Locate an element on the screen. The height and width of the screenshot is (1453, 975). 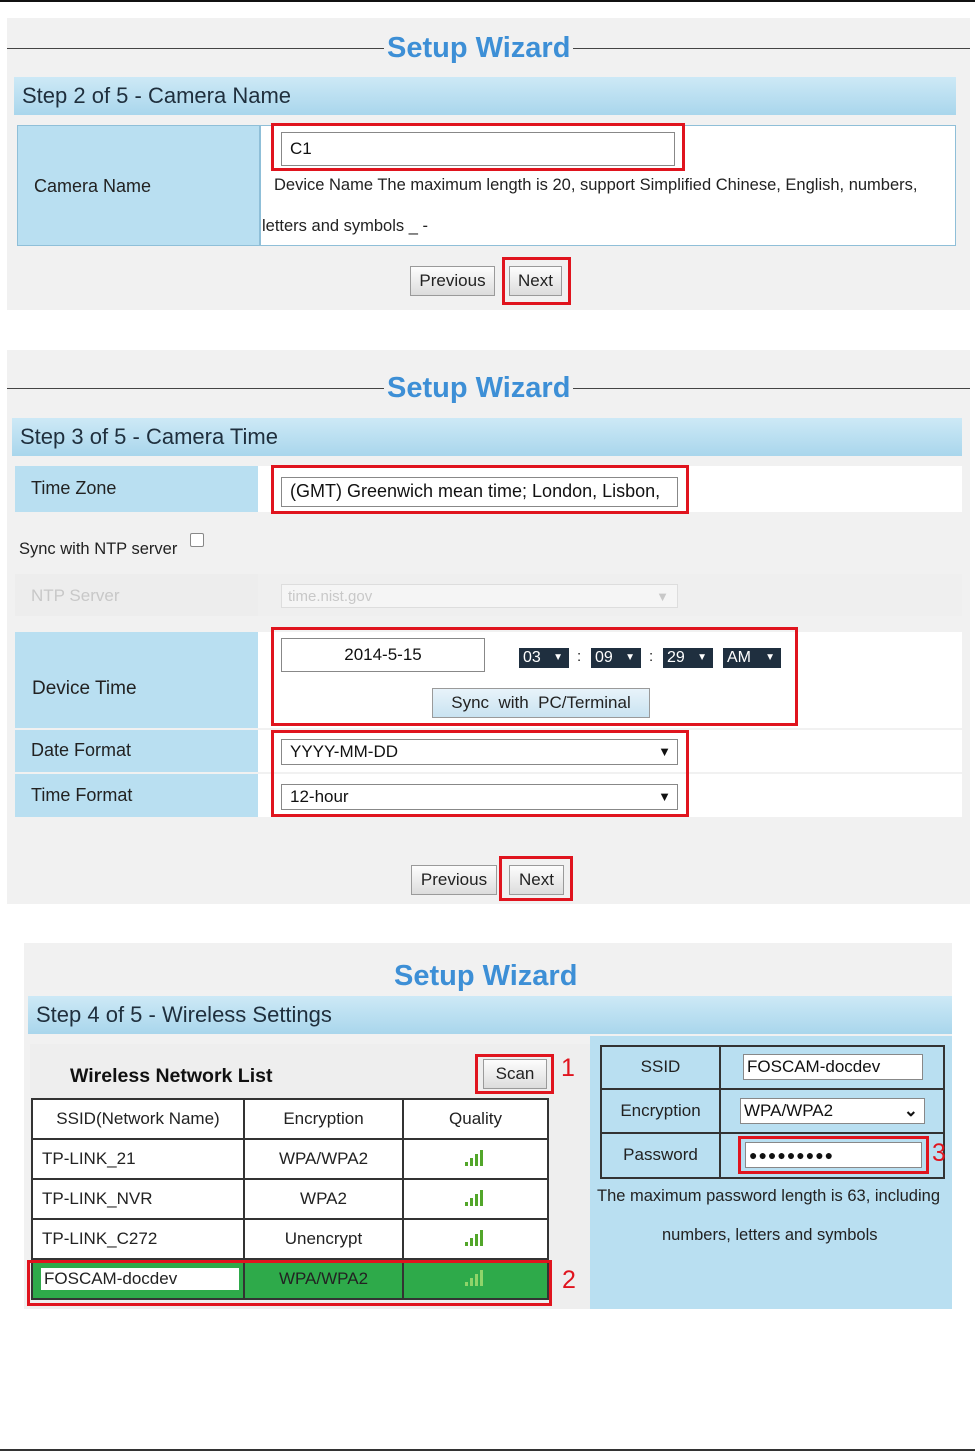
step2-header: Step 2 of 5 - Camera Name is located at coordinates (485, 96).